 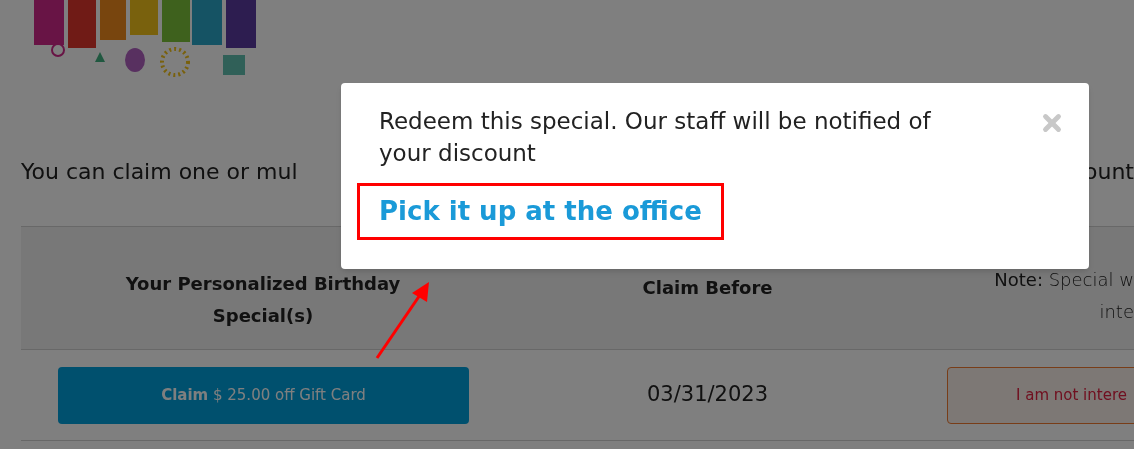 I want to click on claim-button: Claim $ 25.00 off Gift Card, so click(x=263, y=395).